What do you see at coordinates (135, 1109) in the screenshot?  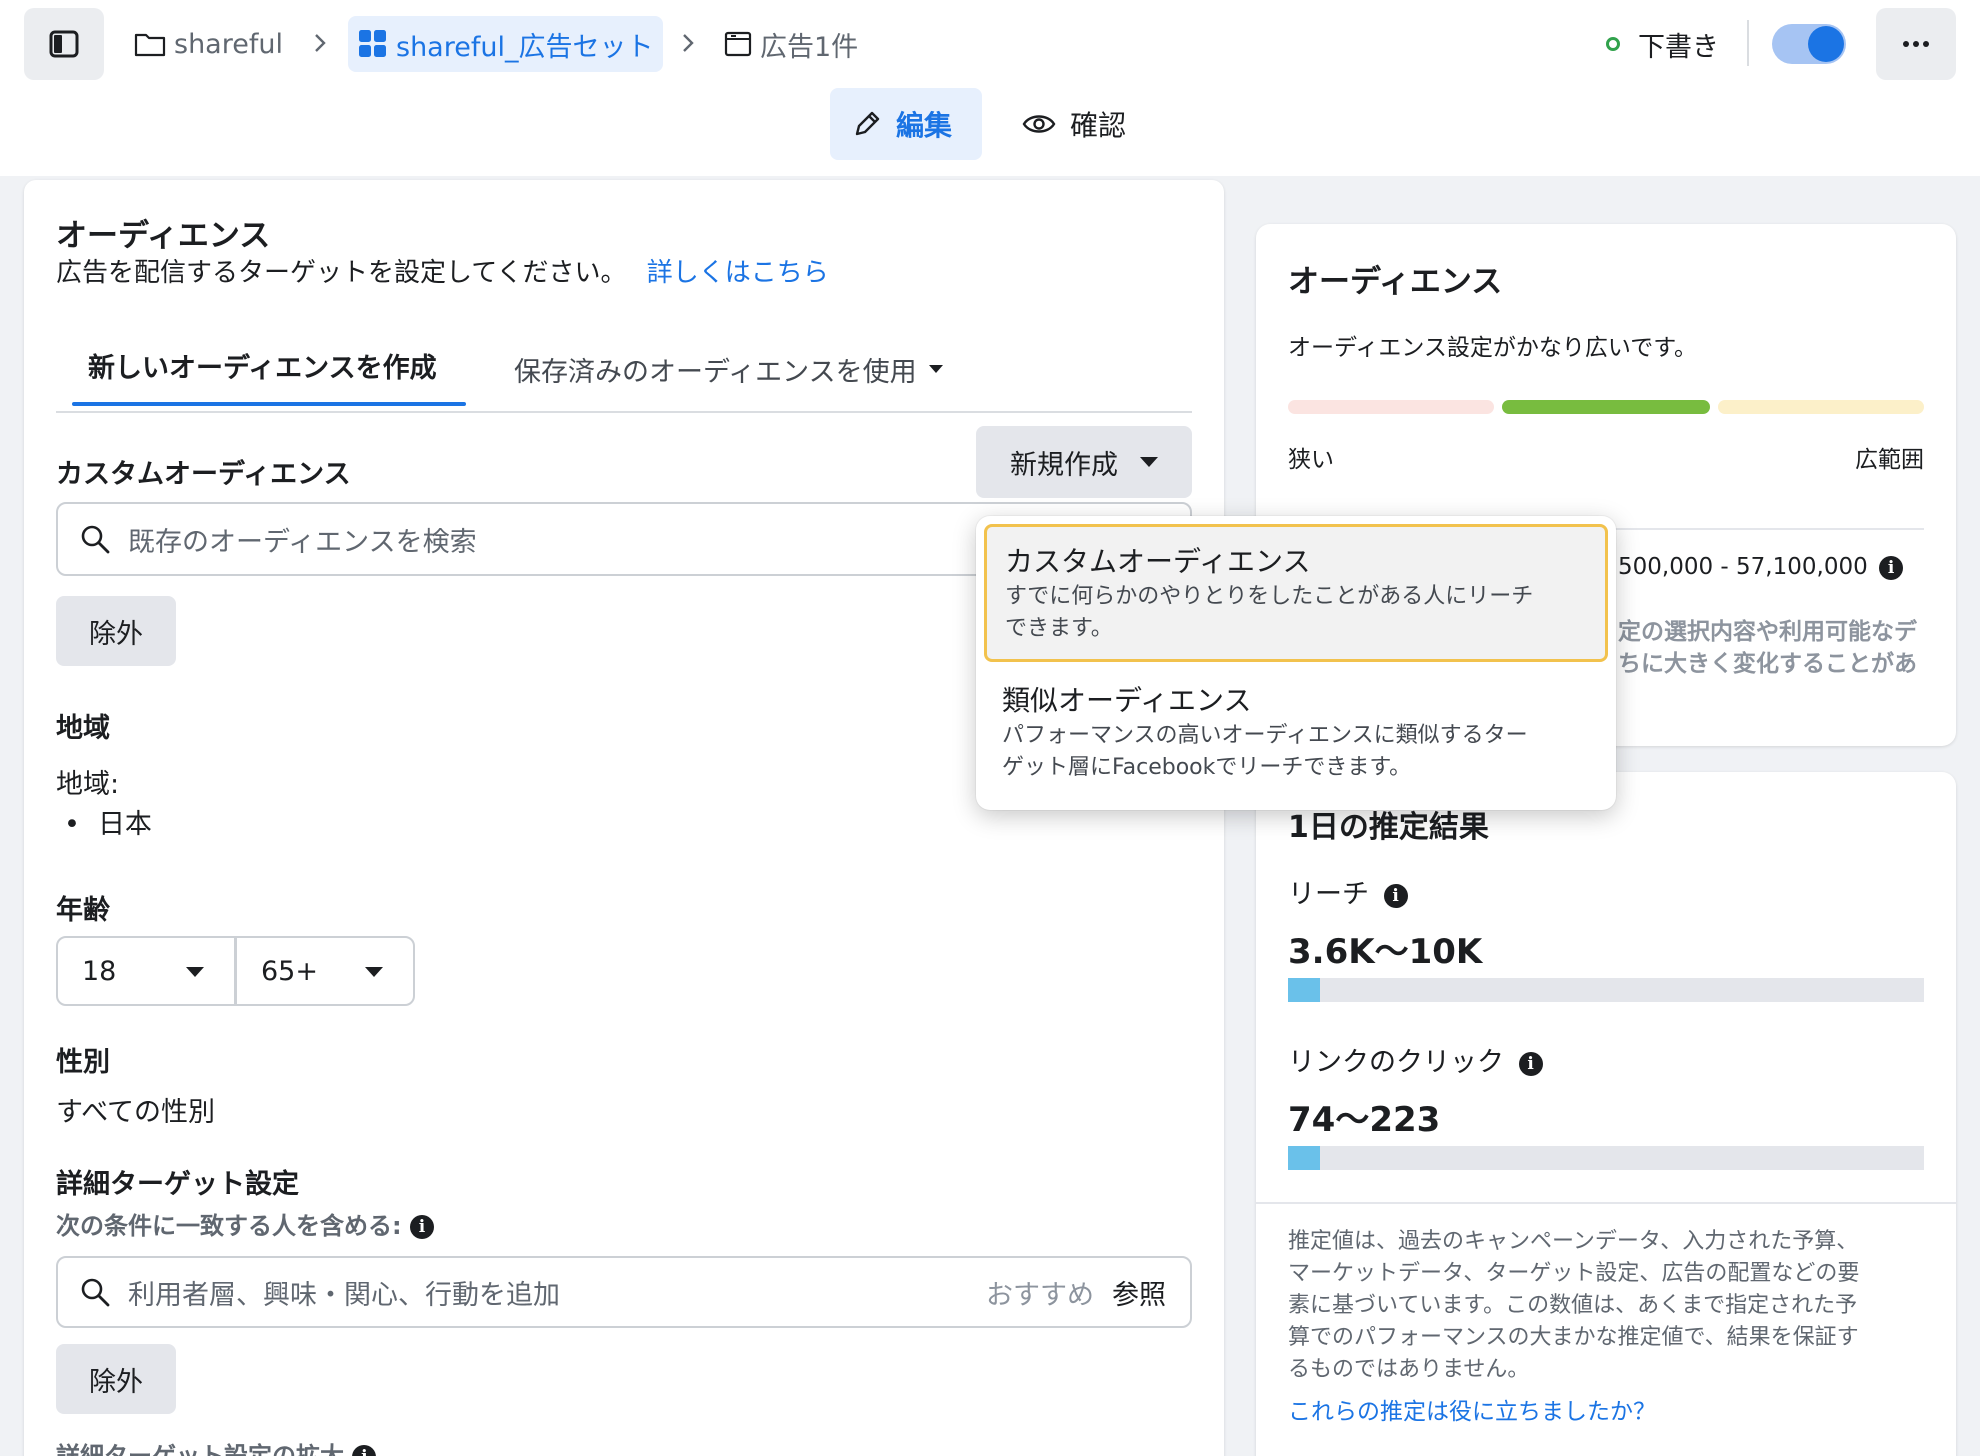 I see `gender-value: すべての性別` at bounding box center [135, 1109].